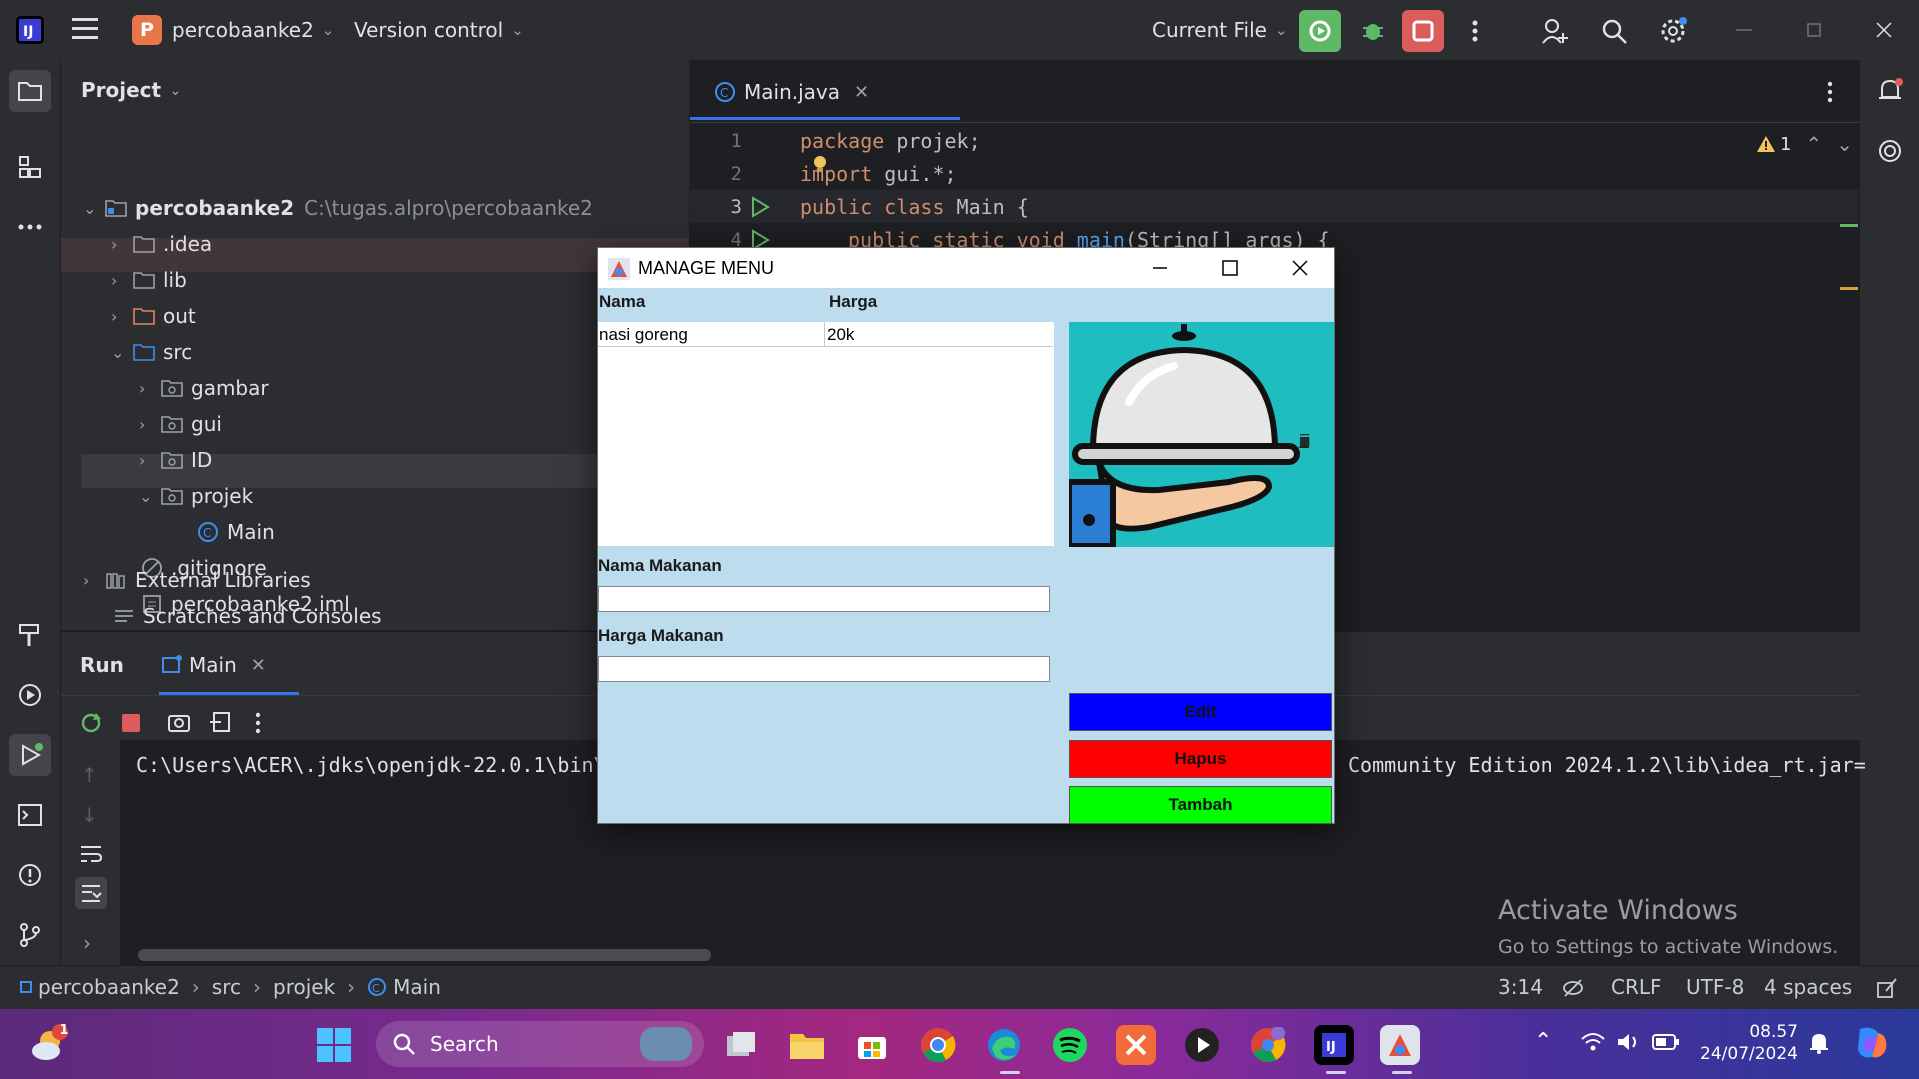  I want to click on run-gutter-icon, so click(760, 207).